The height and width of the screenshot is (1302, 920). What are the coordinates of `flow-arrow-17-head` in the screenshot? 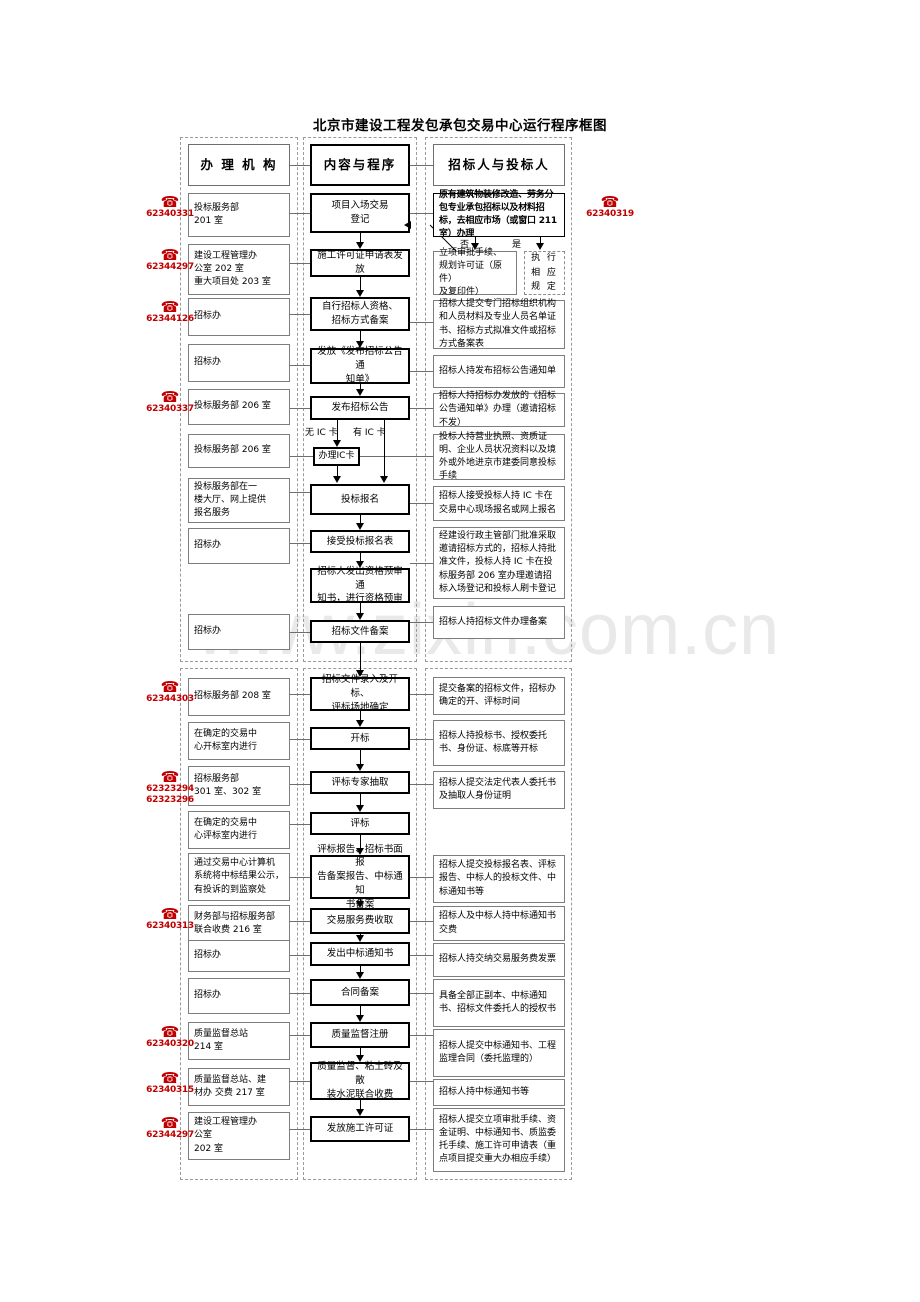 It's located at (360, 975).